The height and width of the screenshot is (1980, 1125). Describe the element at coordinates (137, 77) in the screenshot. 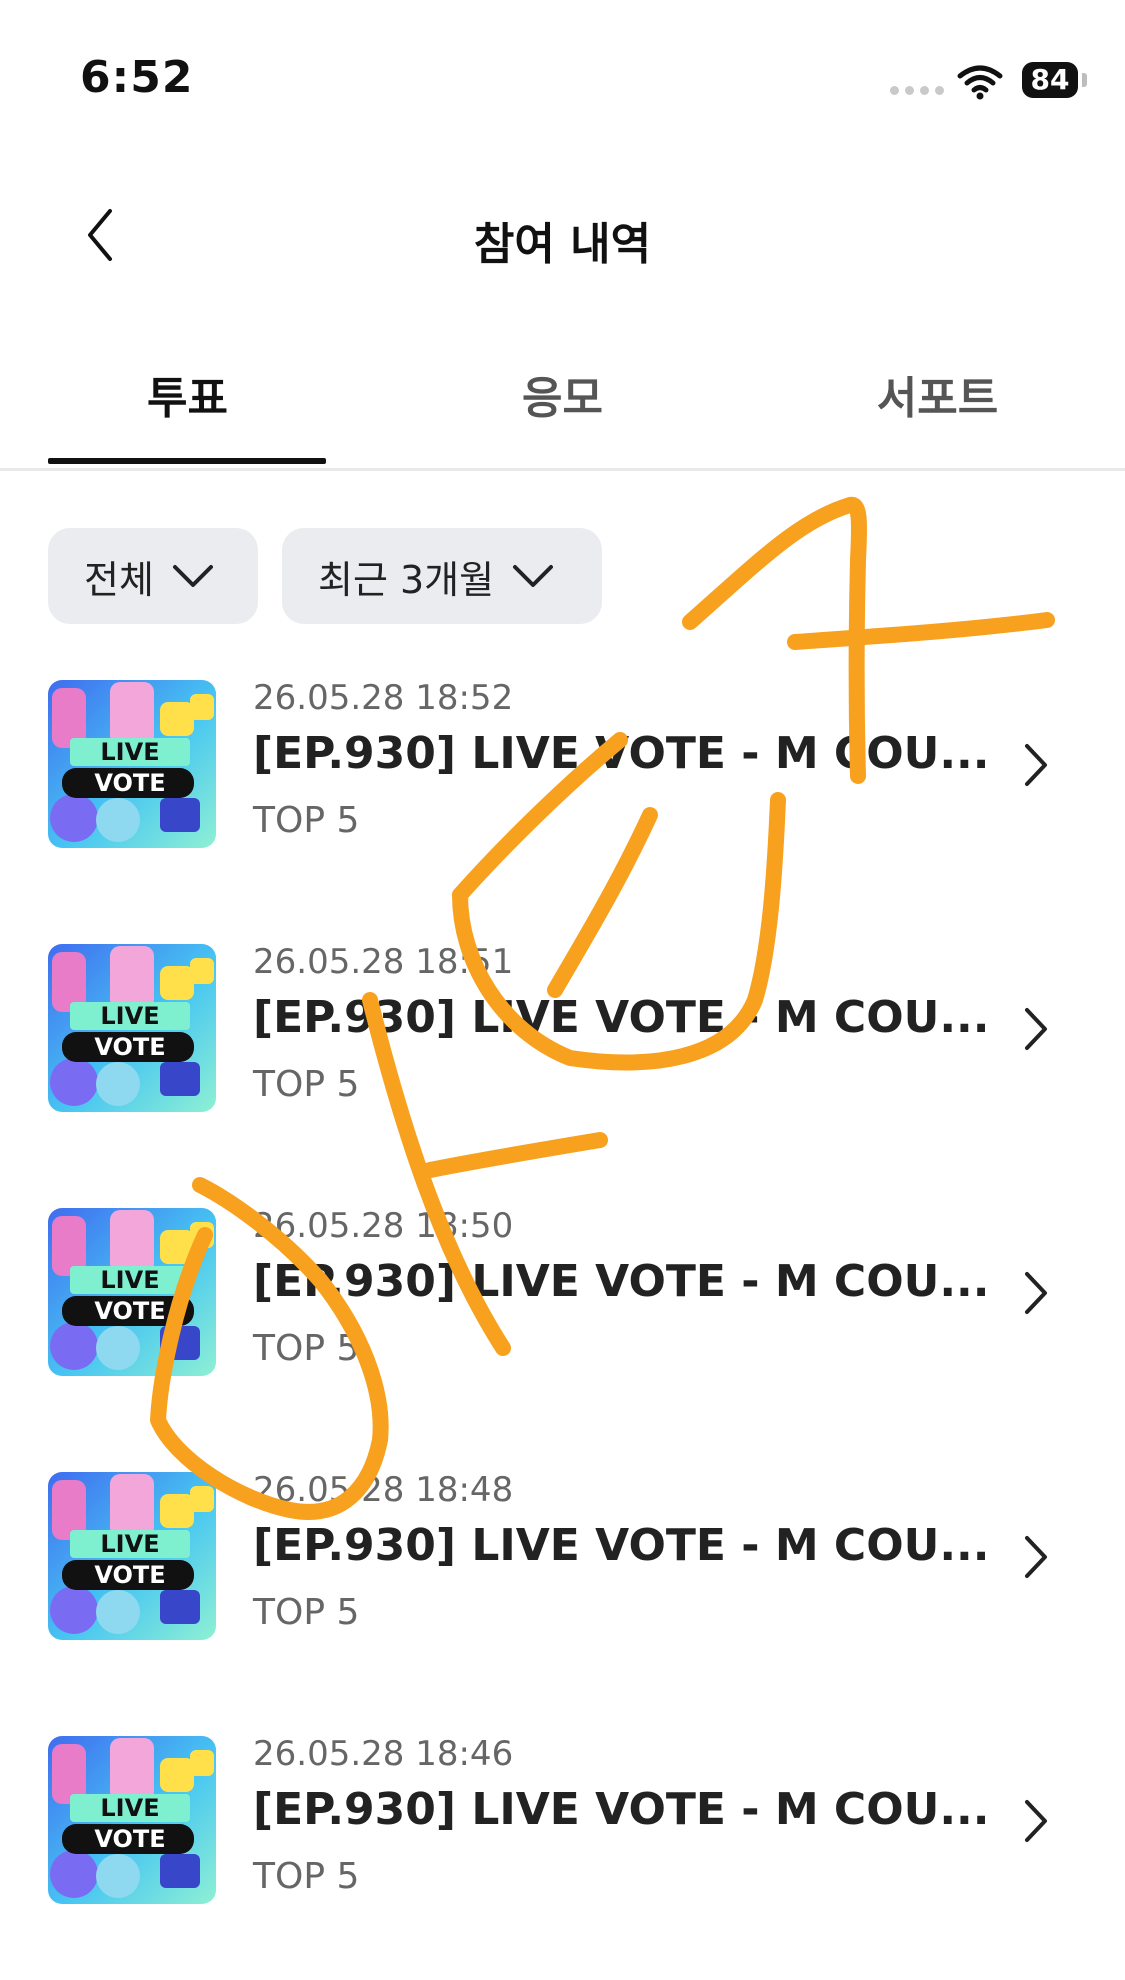

I see `status-time: 6:52` at that location.